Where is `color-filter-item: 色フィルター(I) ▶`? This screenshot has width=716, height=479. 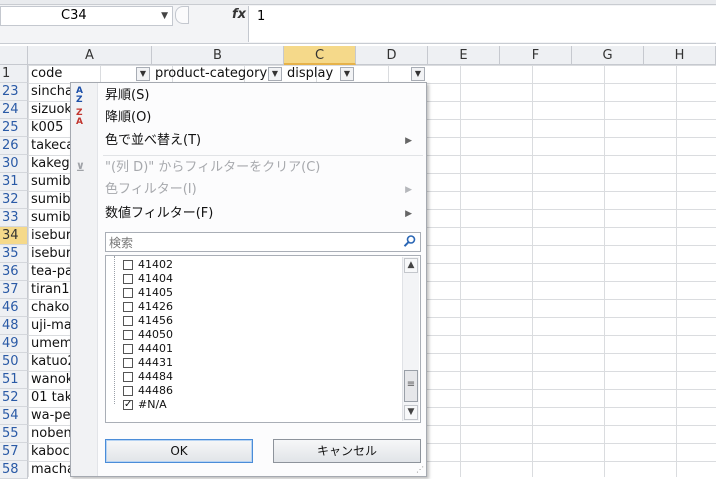
color-filter-item: 色フィルター(I) ▶ is located at coordinates (262, 190).